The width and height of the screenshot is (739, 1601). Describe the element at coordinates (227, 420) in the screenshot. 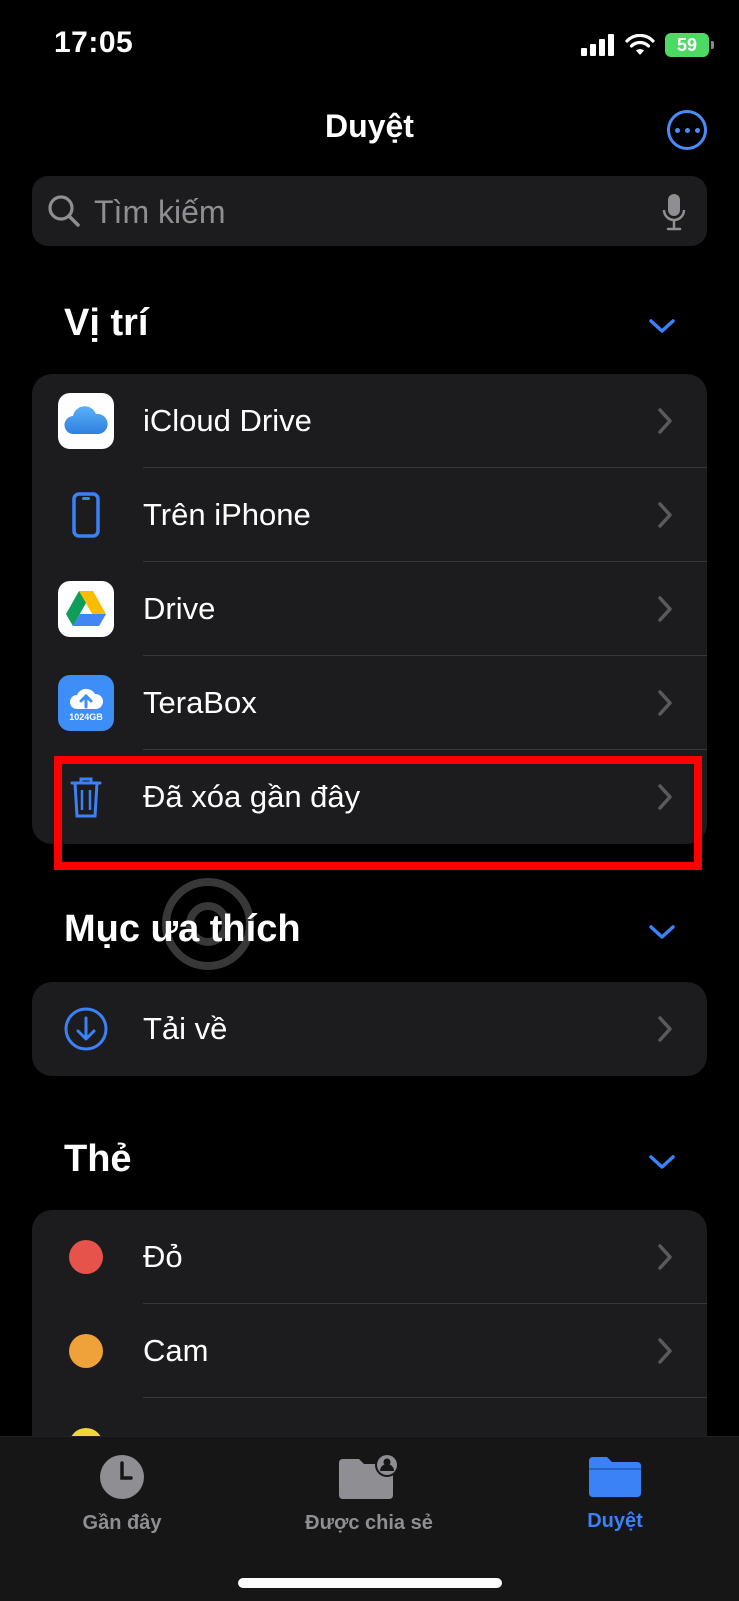

I see `list-item-label: iCloud Drive` at that location.